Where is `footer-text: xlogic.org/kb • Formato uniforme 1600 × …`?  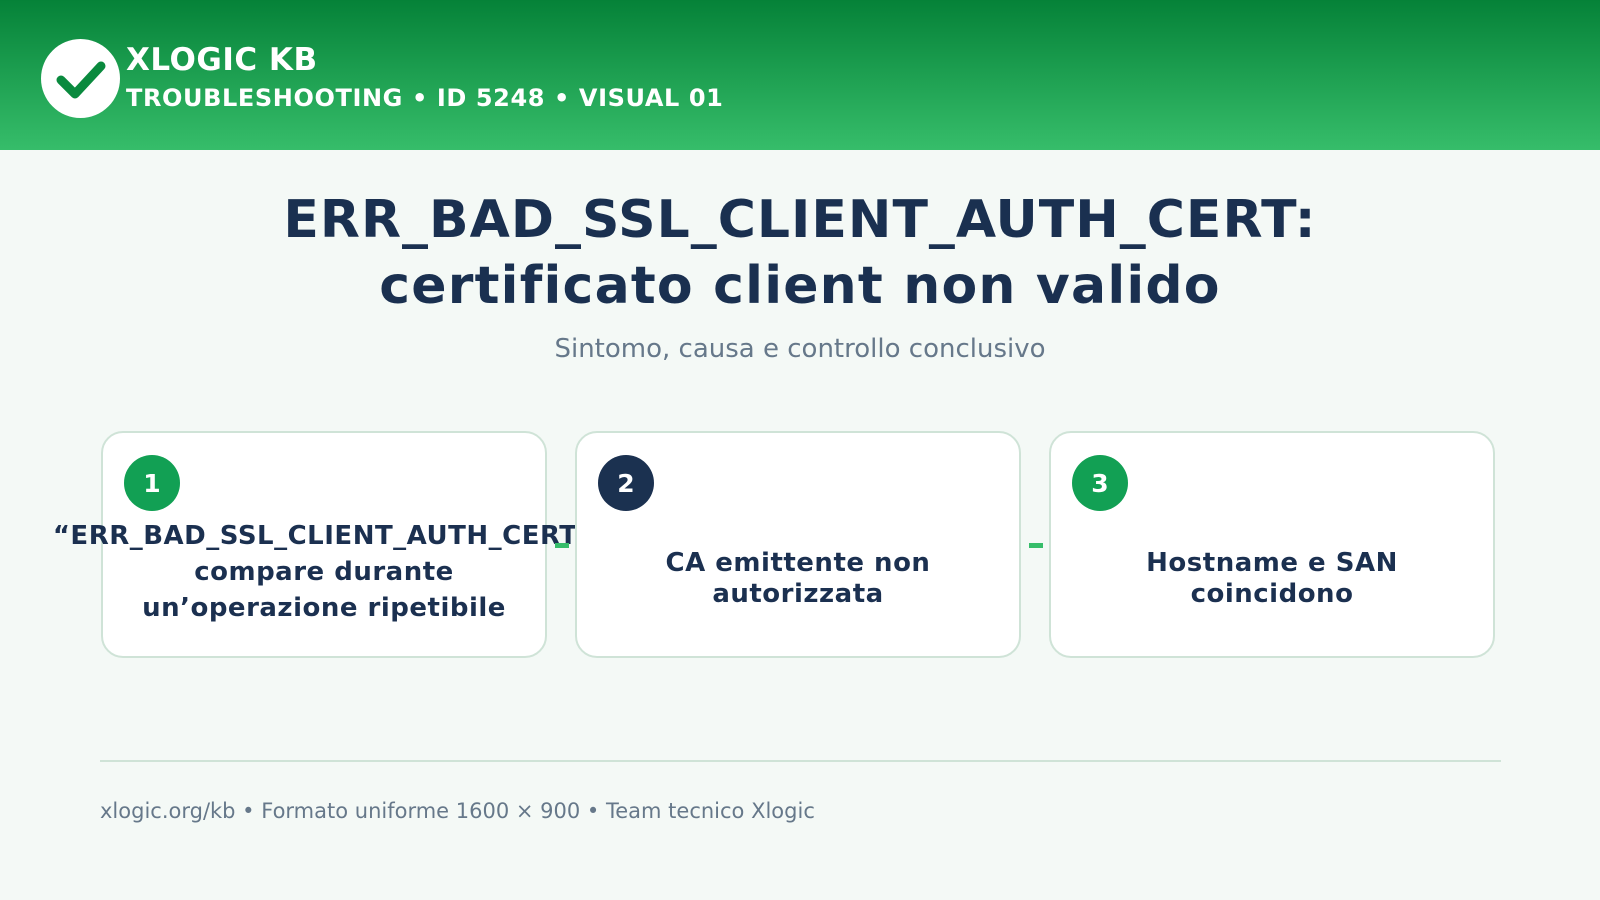 footer-text: xlogic.org/kb • Formato uniforme 1600 × … is located at coordinates (457, 811).